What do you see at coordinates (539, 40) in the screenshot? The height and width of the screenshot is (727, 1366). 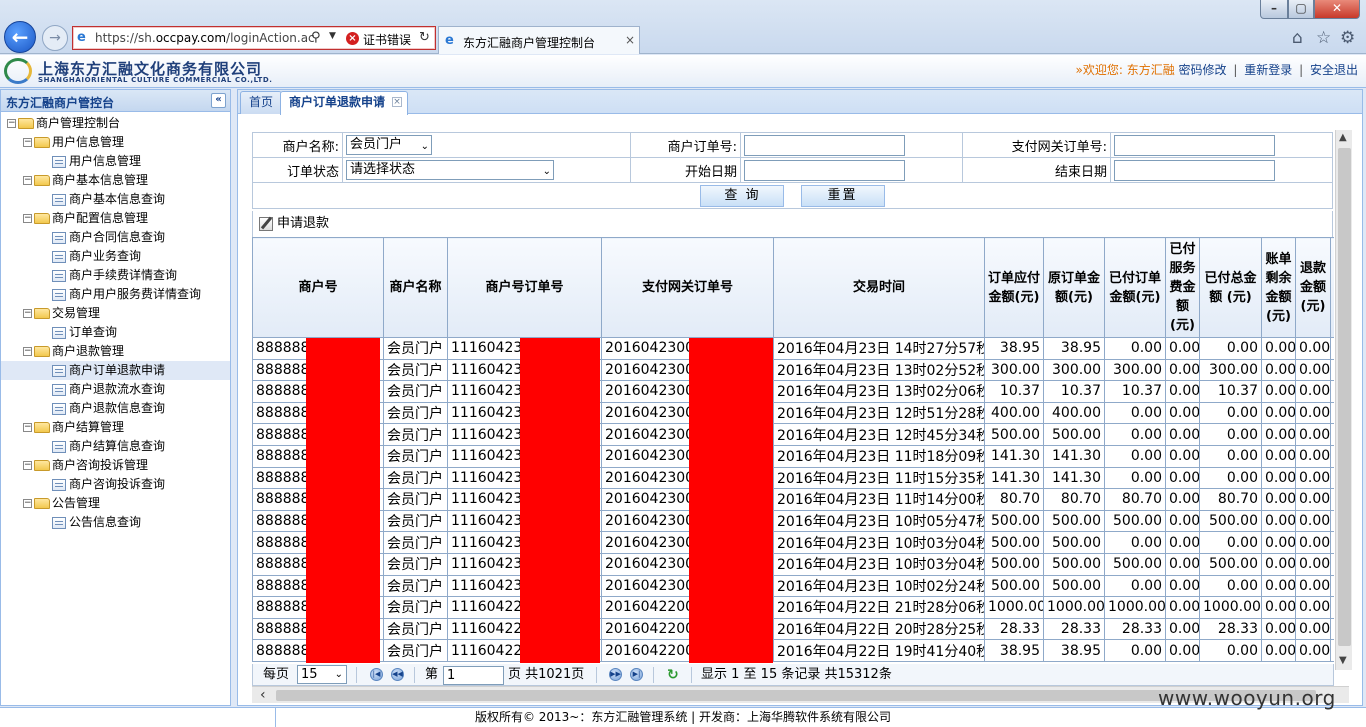 I see `browser-tab: e 东方汇融商户管理控制台 ×` at bounding box center [539, 40].